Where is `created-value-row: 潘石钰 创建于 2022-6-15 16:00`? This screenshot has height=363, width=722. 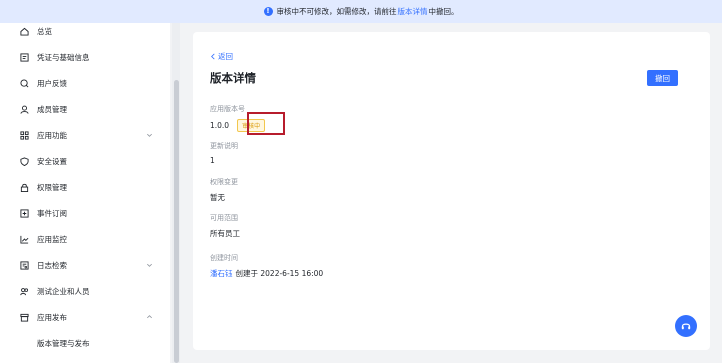 created-value-row: 潘石钰 创建于 2022-6-15 16:00 is located at coordinates (266, 273).